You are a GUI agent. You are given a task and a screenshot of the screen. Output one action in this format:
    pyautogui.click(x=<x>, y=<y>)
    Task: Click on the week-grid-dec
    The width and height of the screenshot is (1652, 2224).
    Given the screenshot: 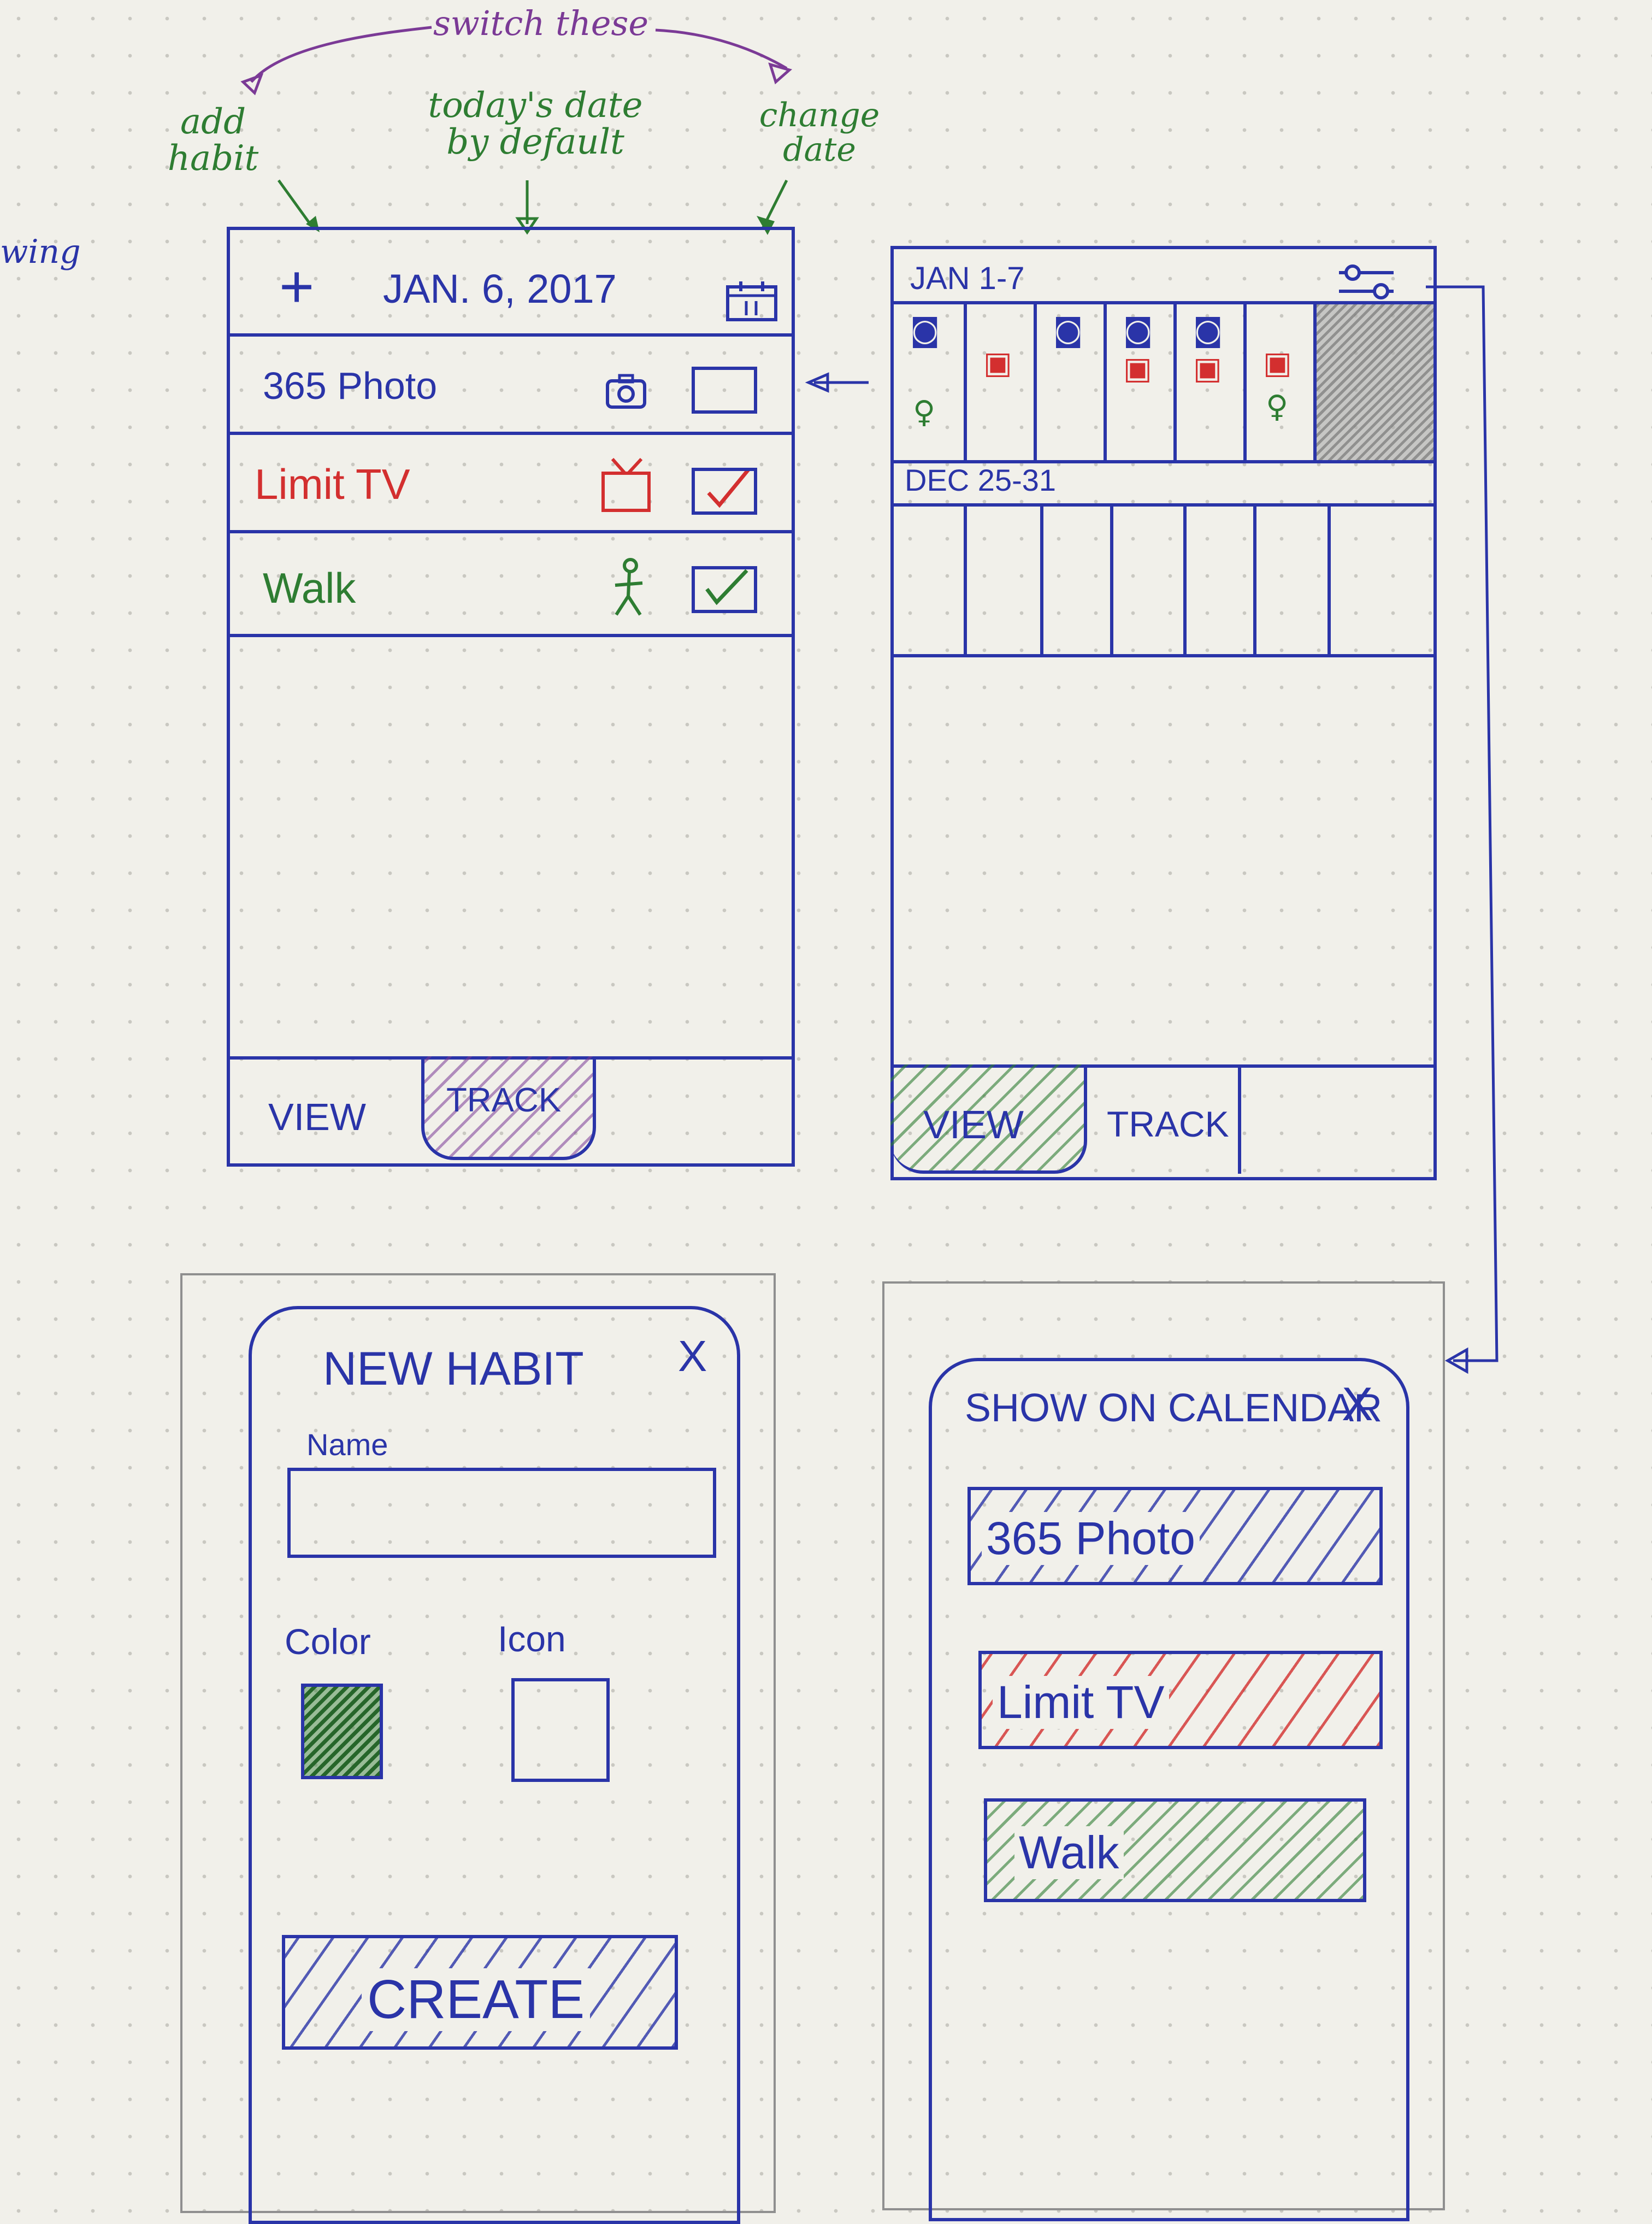 What is the action you would take?
    pyautogui.click(x=1163, y=580)
    